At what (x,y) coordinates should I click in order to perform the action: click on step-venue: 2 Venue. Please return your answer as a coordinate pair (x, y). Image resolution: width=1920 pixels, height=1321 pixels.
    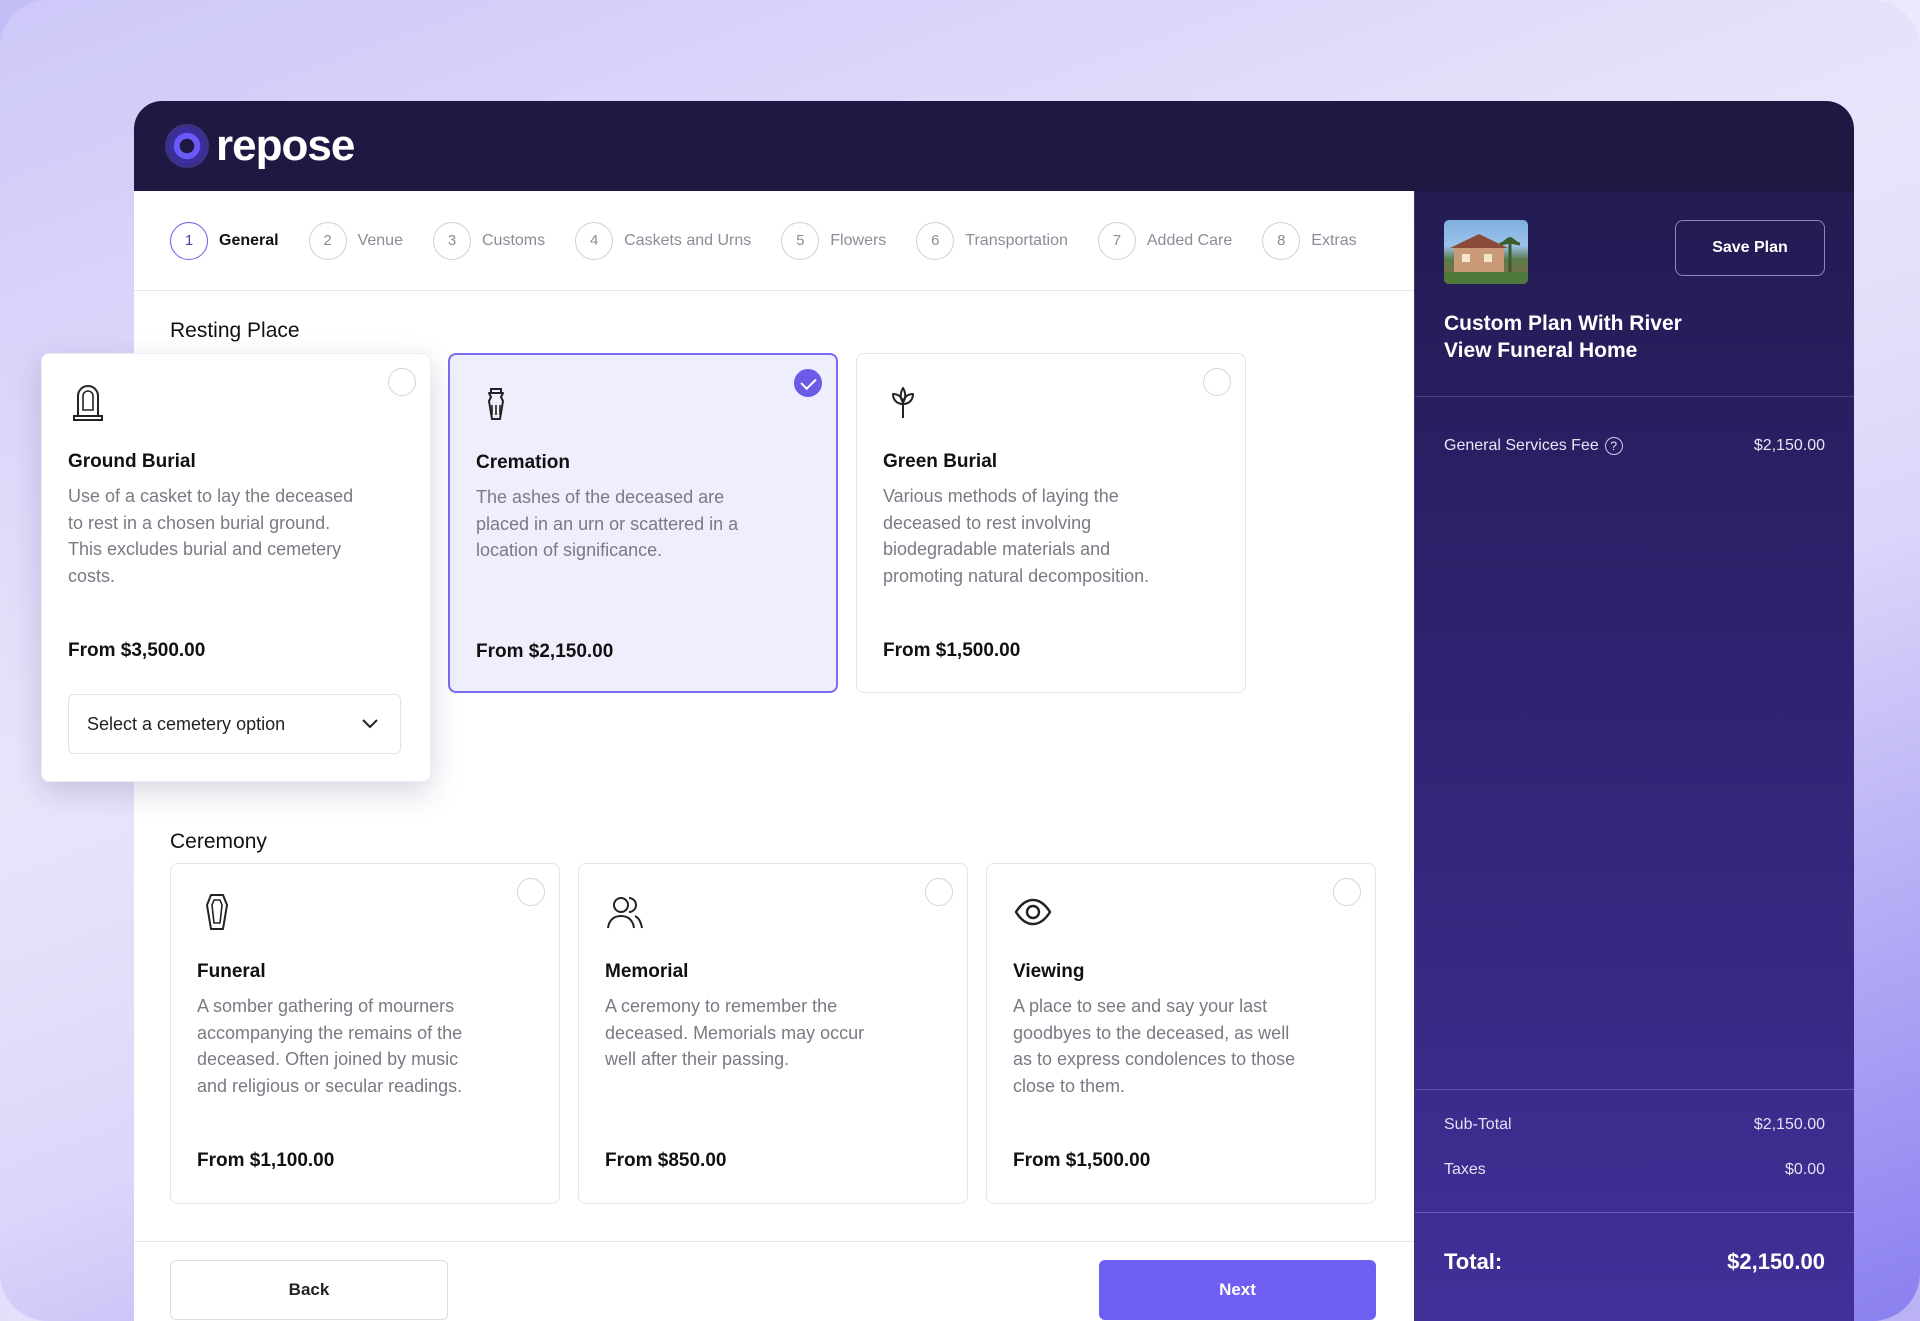
    Looking at the image, I should click on (355, 240).